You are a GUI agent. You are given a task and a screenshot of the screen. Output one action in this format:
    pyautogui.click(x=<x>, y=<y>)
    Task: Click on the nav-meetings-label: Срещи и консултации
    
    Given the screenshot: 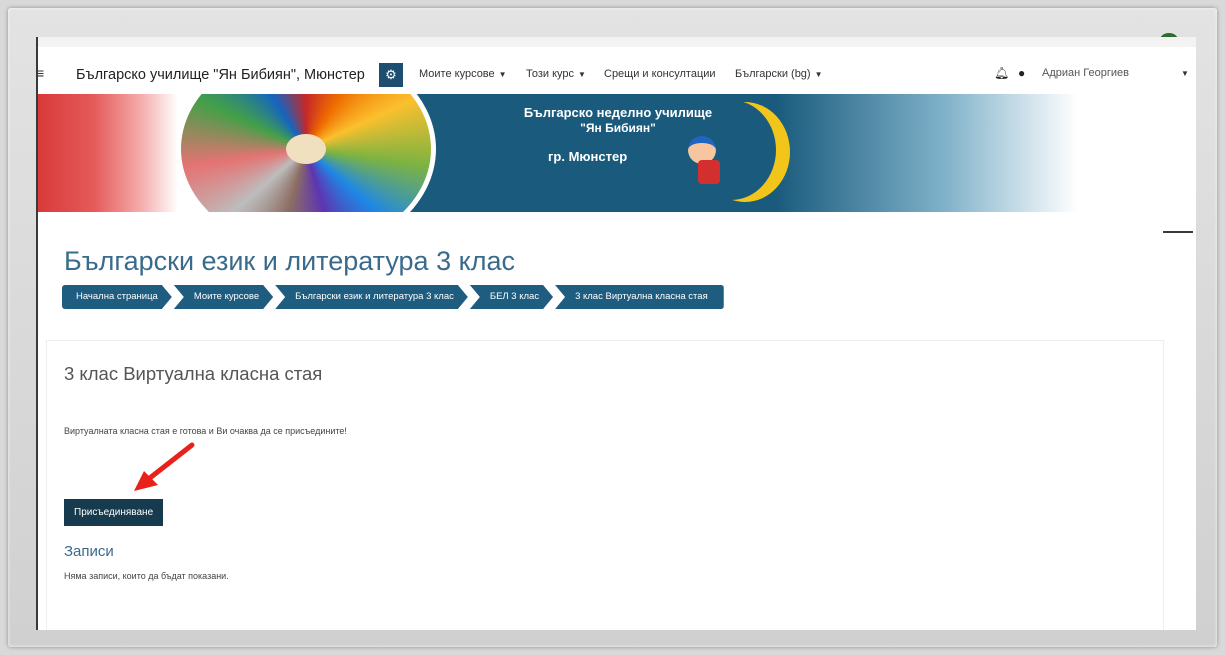 What is the action you would take?
    pyautogui.click(x=660, y=74)
    